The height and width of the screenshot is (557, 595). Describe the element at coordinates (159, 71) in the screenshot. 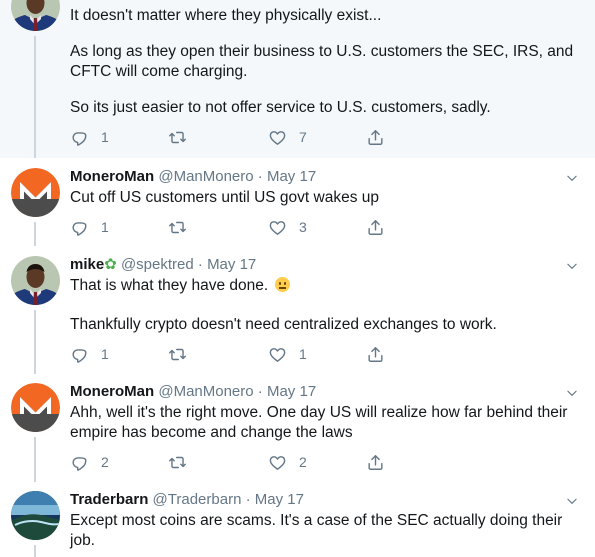

I see `tweet-text-line: CFTC will come charging.` at that location.